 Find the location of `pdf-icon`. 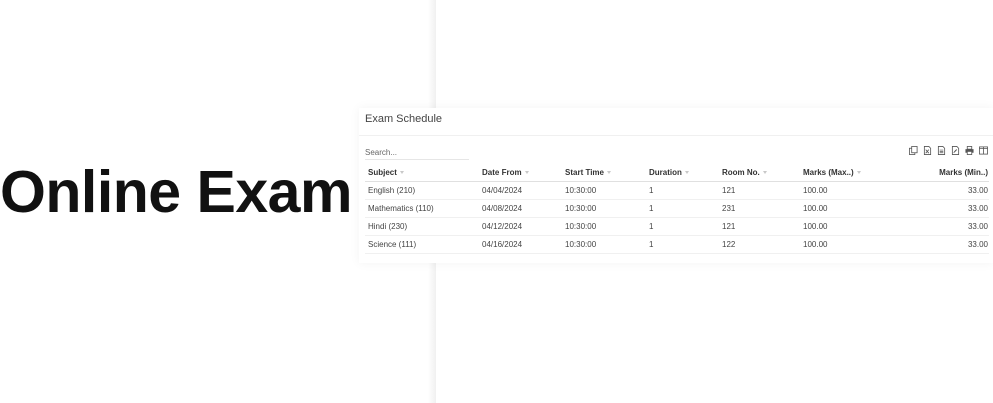

pdf-icon is located at coordinates (955, 150).